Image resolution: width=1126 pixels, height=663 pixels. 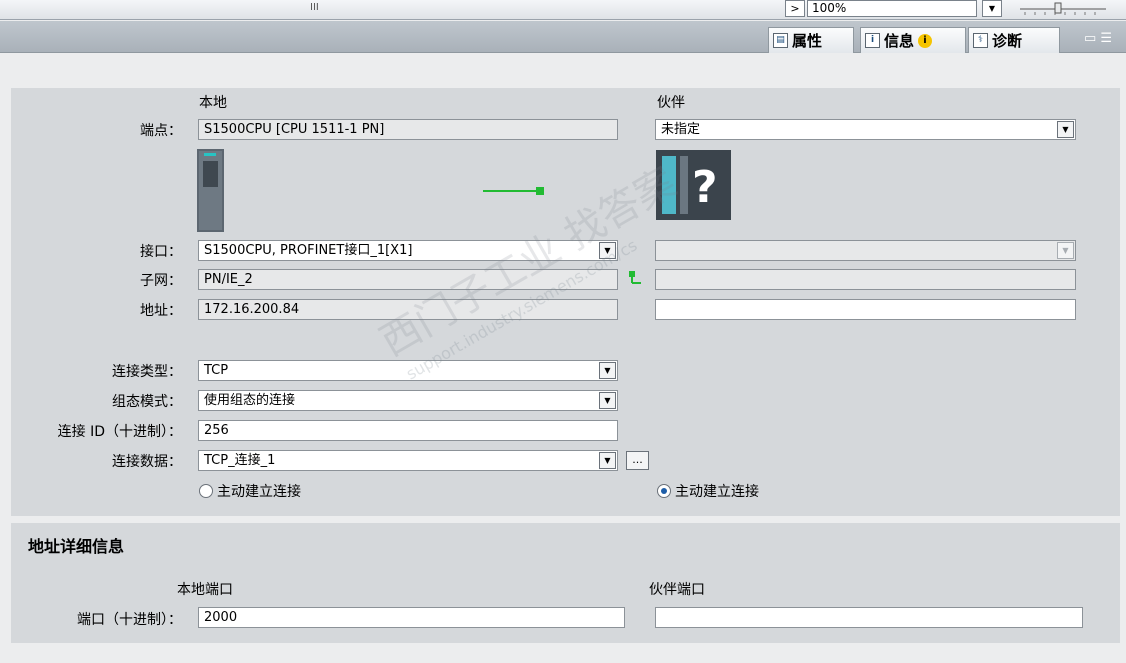 What do you see at coordinates (664, 491) in the screenshot?
I see `radio-checked-icon` at bounding box center [664, 491].